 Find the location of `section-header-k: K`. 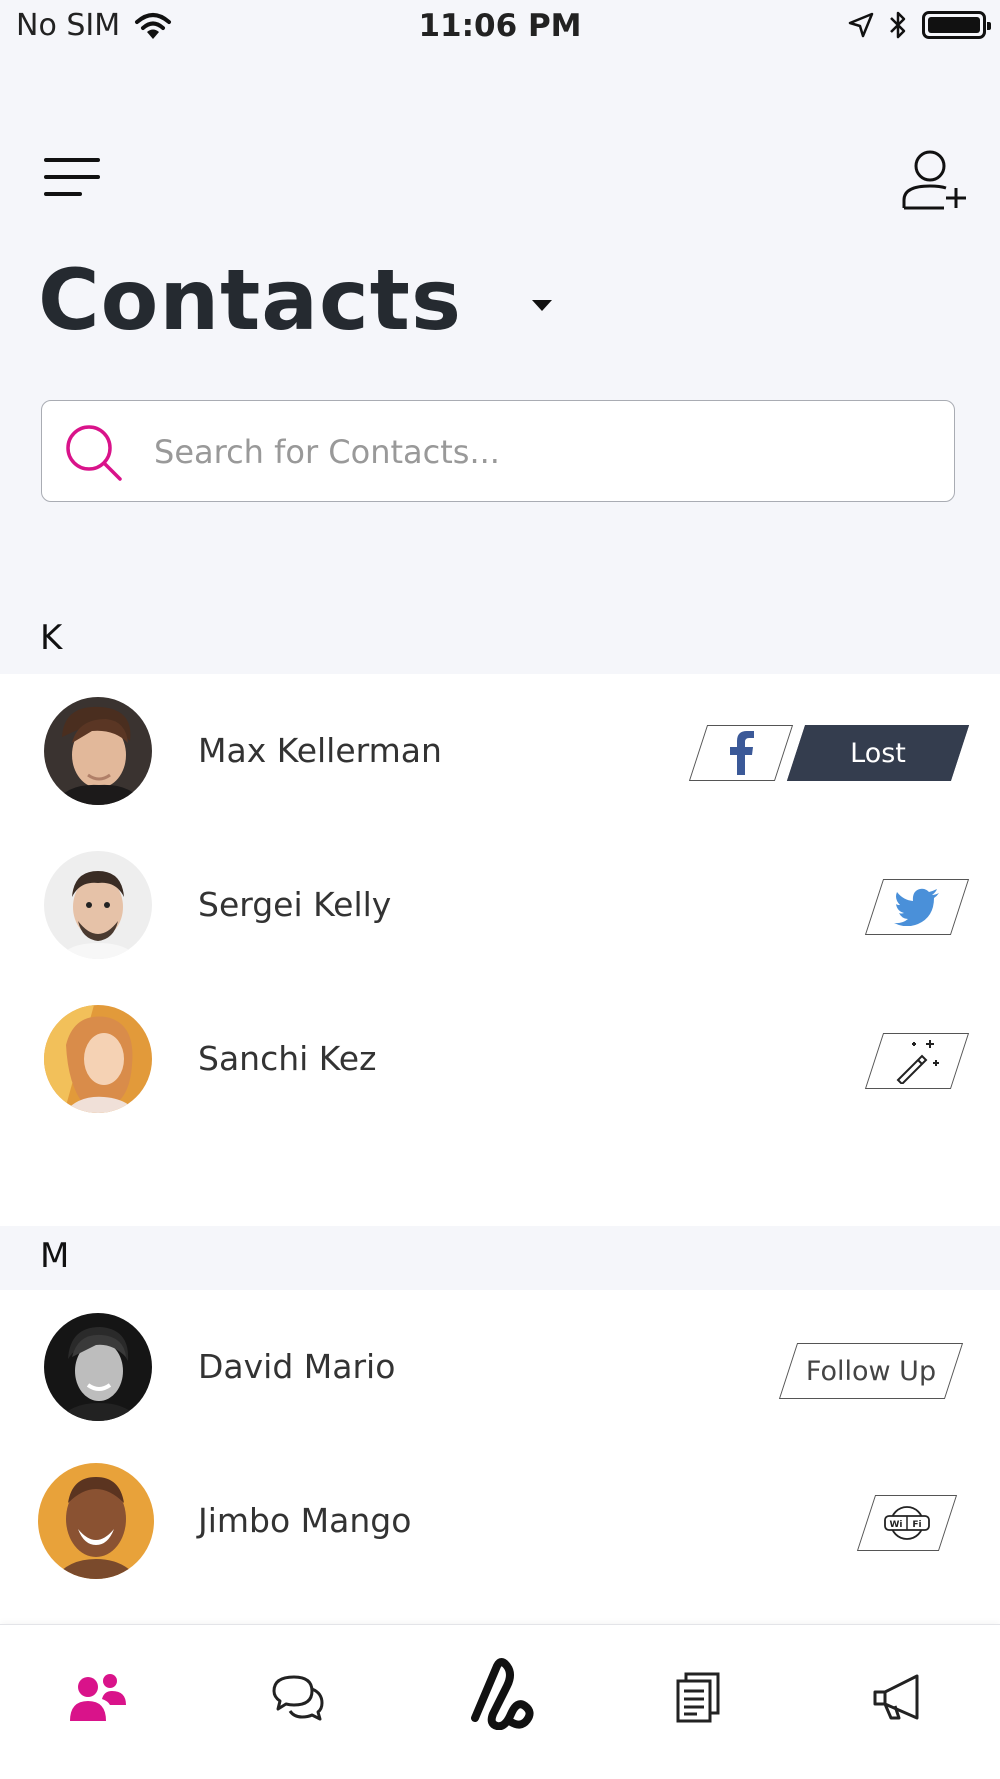

section-header-k: K is located at coordinates (500, 646).